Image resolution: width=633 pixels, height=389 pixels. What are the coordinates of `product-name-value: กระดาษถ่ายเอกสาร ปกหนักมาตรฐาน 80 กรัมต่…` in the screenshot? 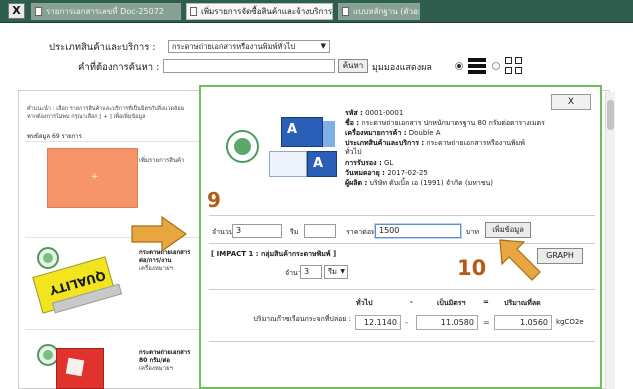 It's located at (453, 123).